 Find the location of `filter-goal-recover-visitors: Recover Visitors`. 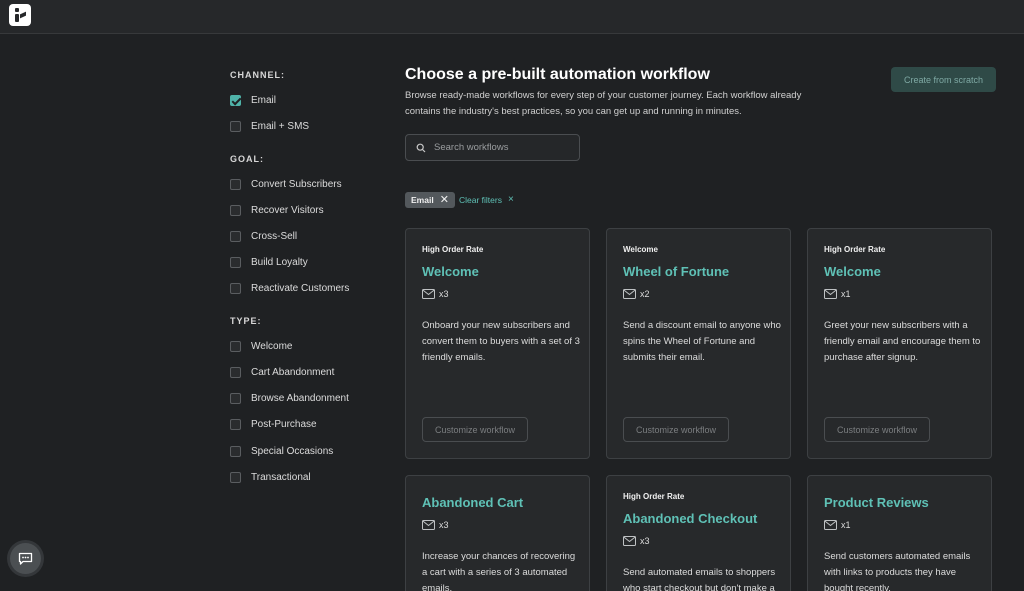

filter-goal-recover-visitors: Recover Visitors is located at coordinates (277, 210).